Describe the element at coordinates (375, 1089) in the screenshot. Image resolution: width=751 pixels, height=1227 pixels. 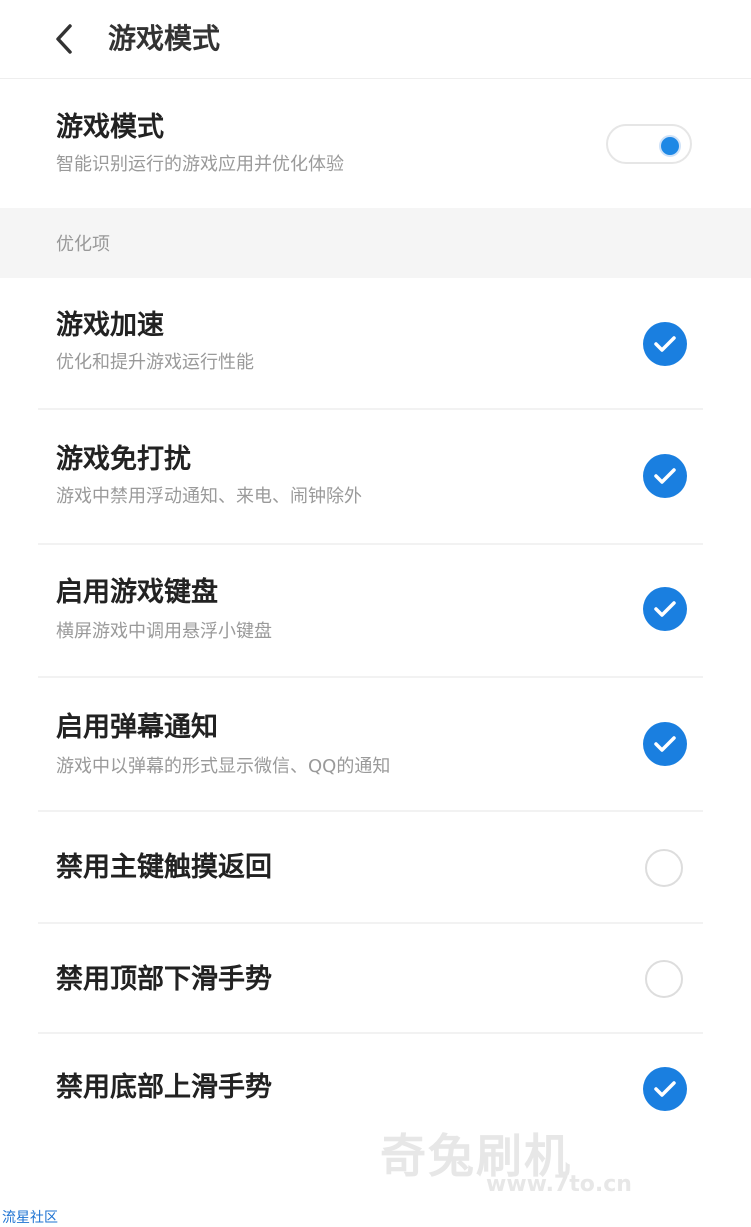
I see `option-row-disable-bottom-swipe: 禁用底部上滑手势` at that location.